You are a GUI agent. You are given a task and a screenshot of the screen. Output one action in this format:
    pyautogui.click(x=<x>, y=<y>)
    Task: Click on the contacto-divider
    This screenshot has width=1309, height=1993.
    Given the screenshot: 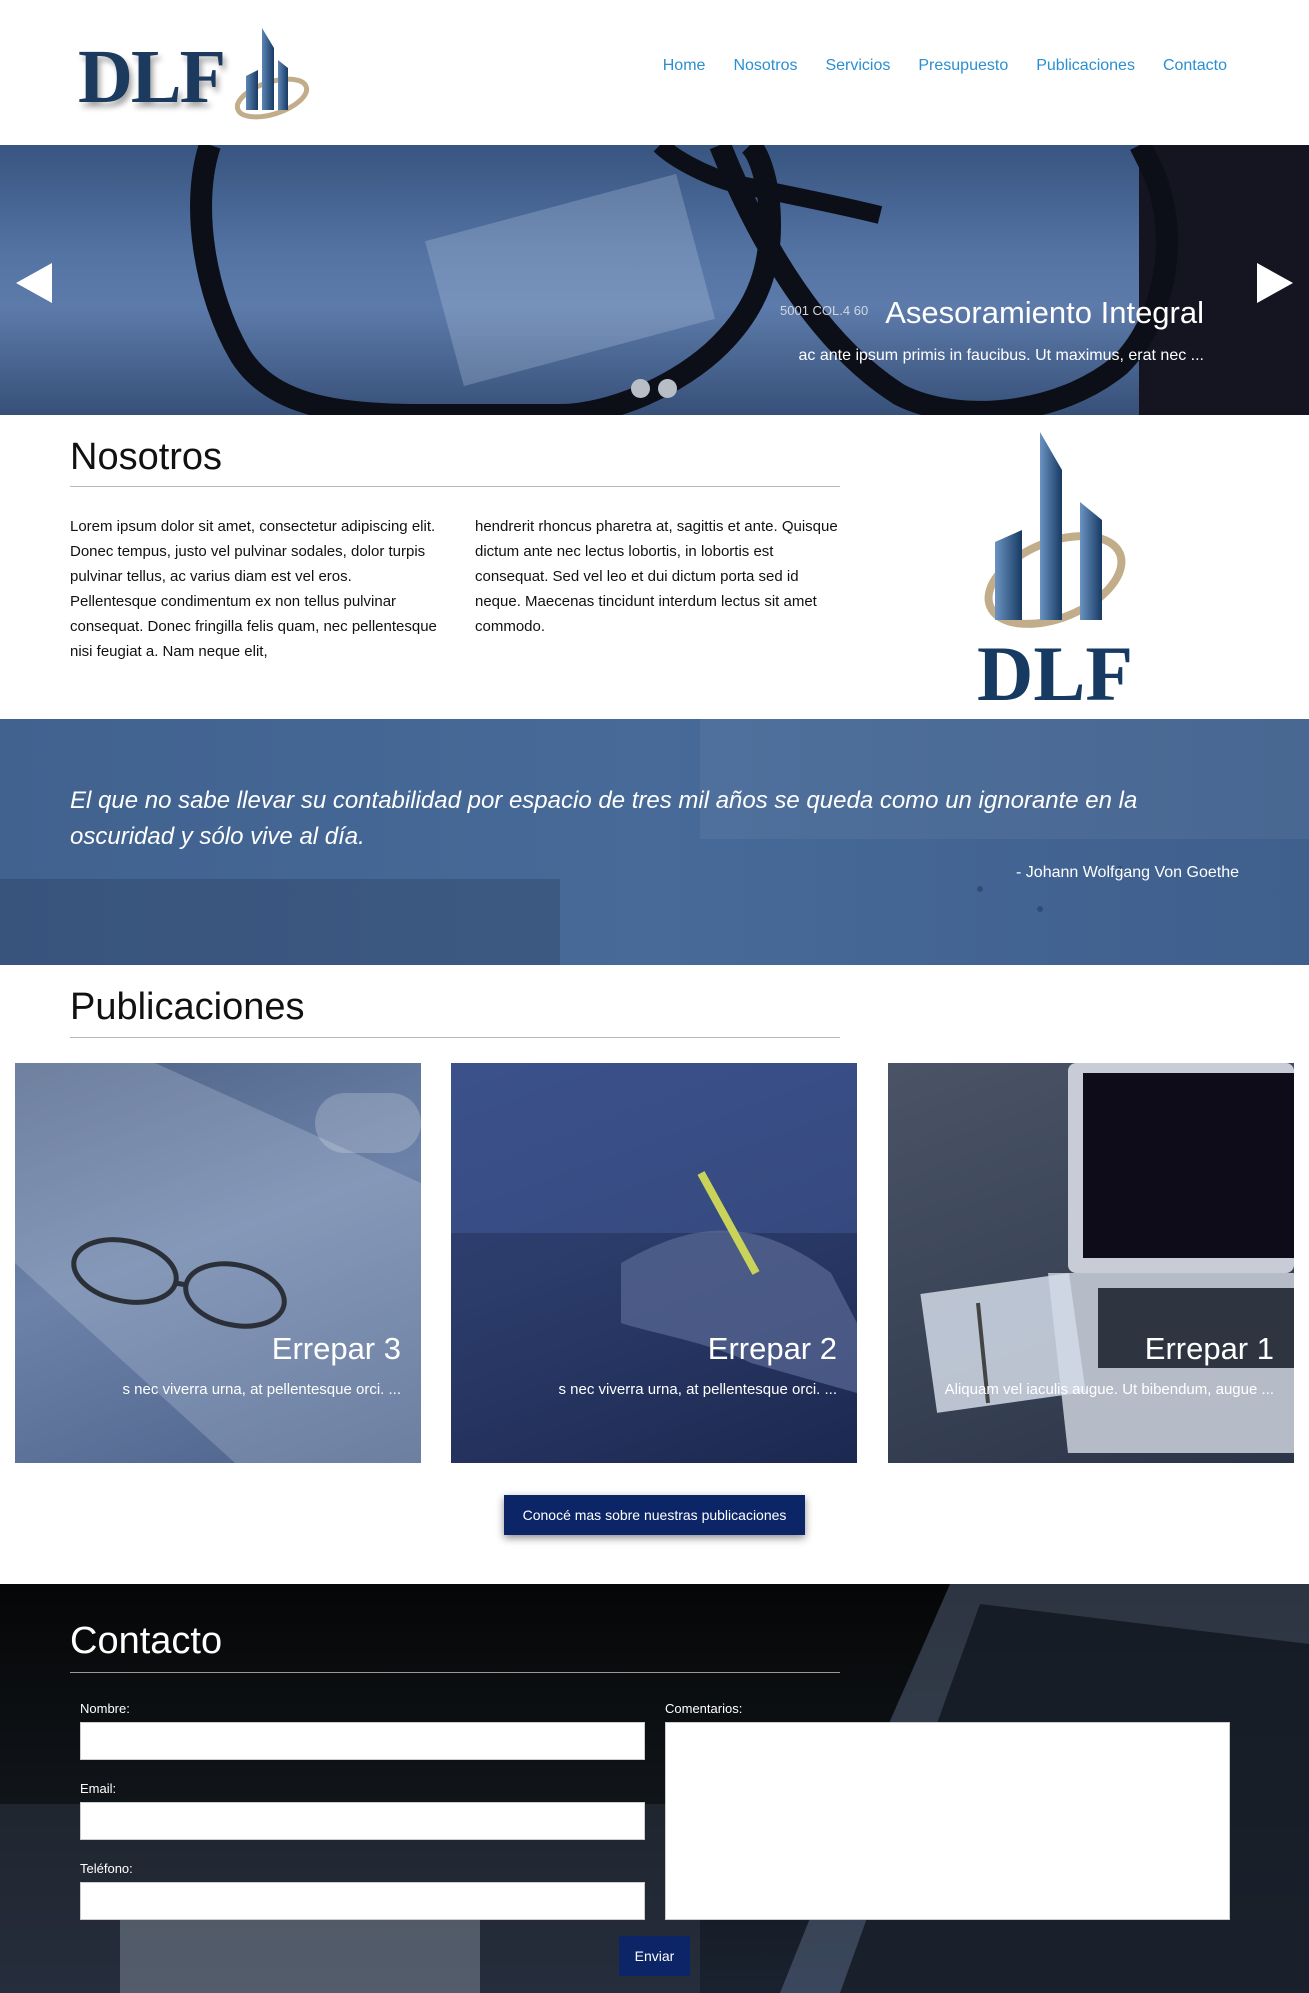 What is the action you would take?
    pyautogui.click(x=455, y=1672)
    